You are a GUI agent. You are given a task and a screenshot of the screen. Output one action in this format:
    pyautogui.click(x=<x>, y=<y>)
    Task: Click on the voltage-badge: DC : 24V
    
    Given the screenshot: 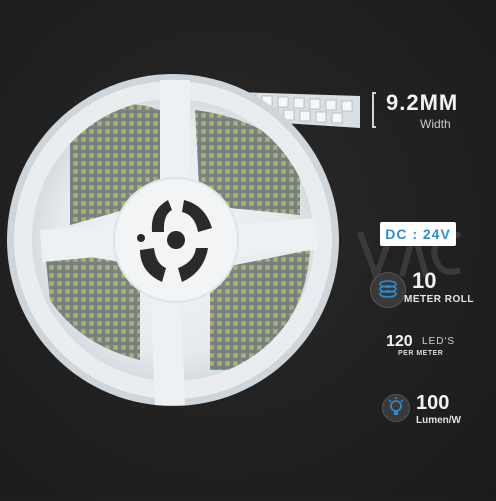 What is the action you would take?
    pyautogui.click(x=418, y=234)
    